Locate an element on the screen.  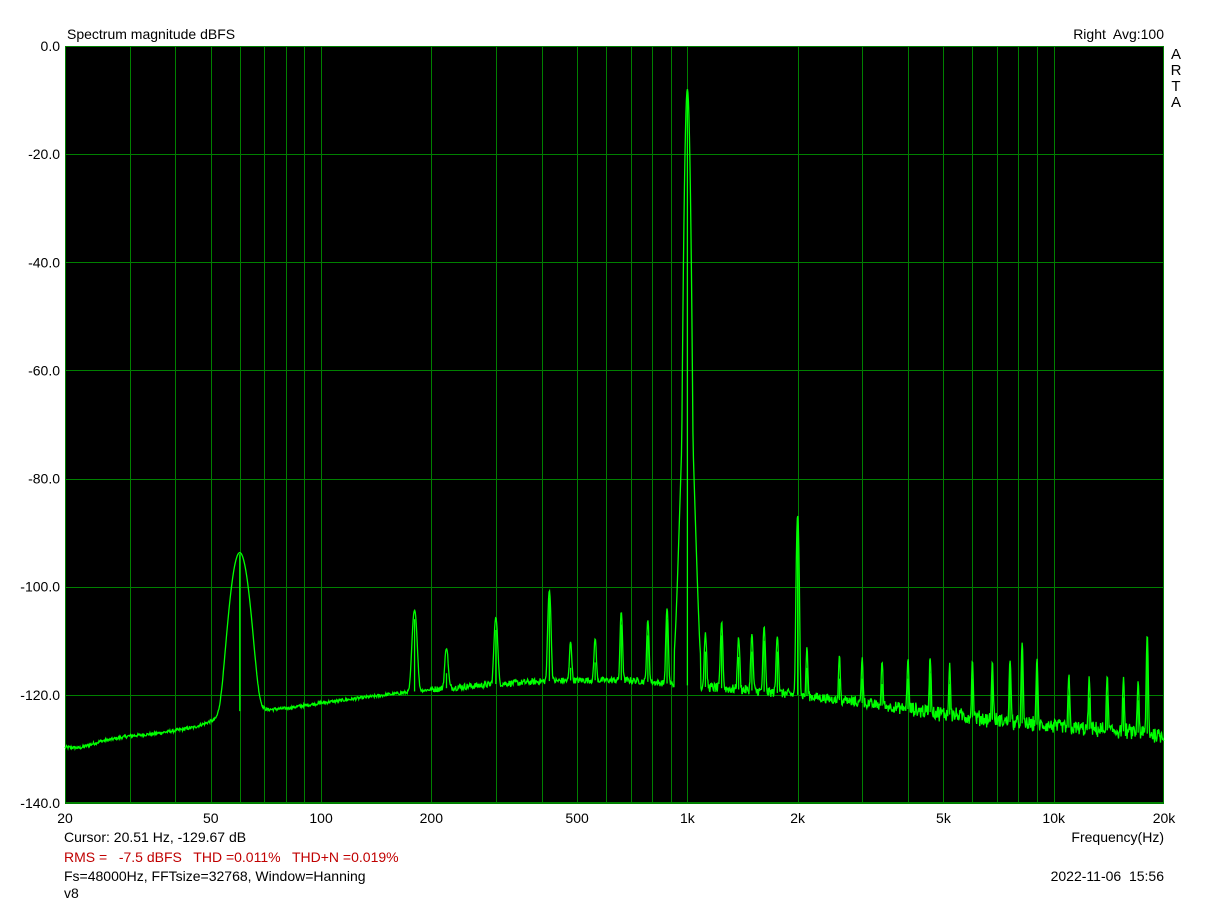
x-tick-label: 50 is located at coordinates (211, 818).